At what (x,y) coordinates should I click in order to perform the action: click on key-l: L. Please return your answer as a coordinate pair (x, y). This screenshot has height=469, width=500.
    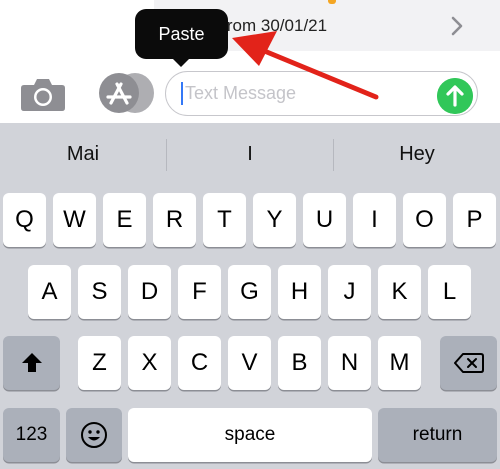
    Looking at the image, I should click on (449, 292).